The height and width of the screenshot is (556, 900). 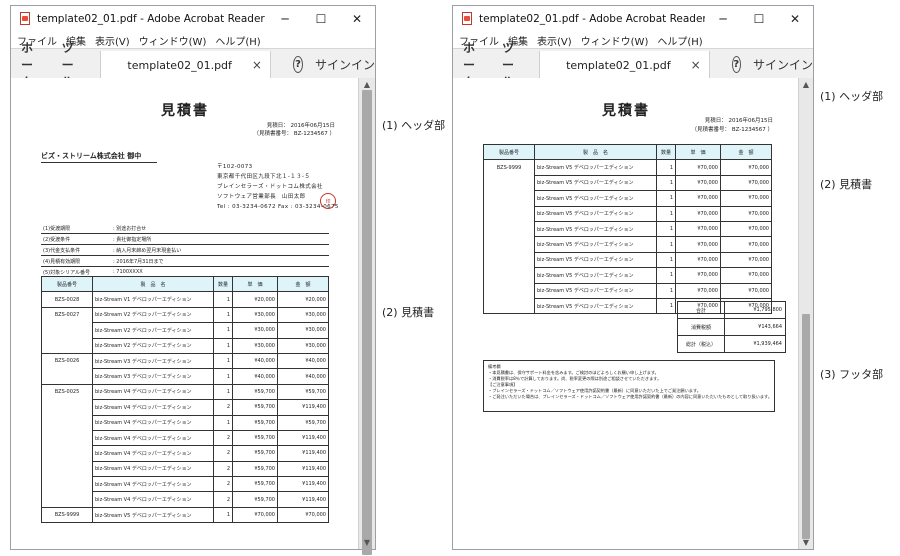 What do you see at coordinates (220, 239) in the screenshot?
I see `condition-value: : 貴社御指定場所` at bounding box center [220, 239].